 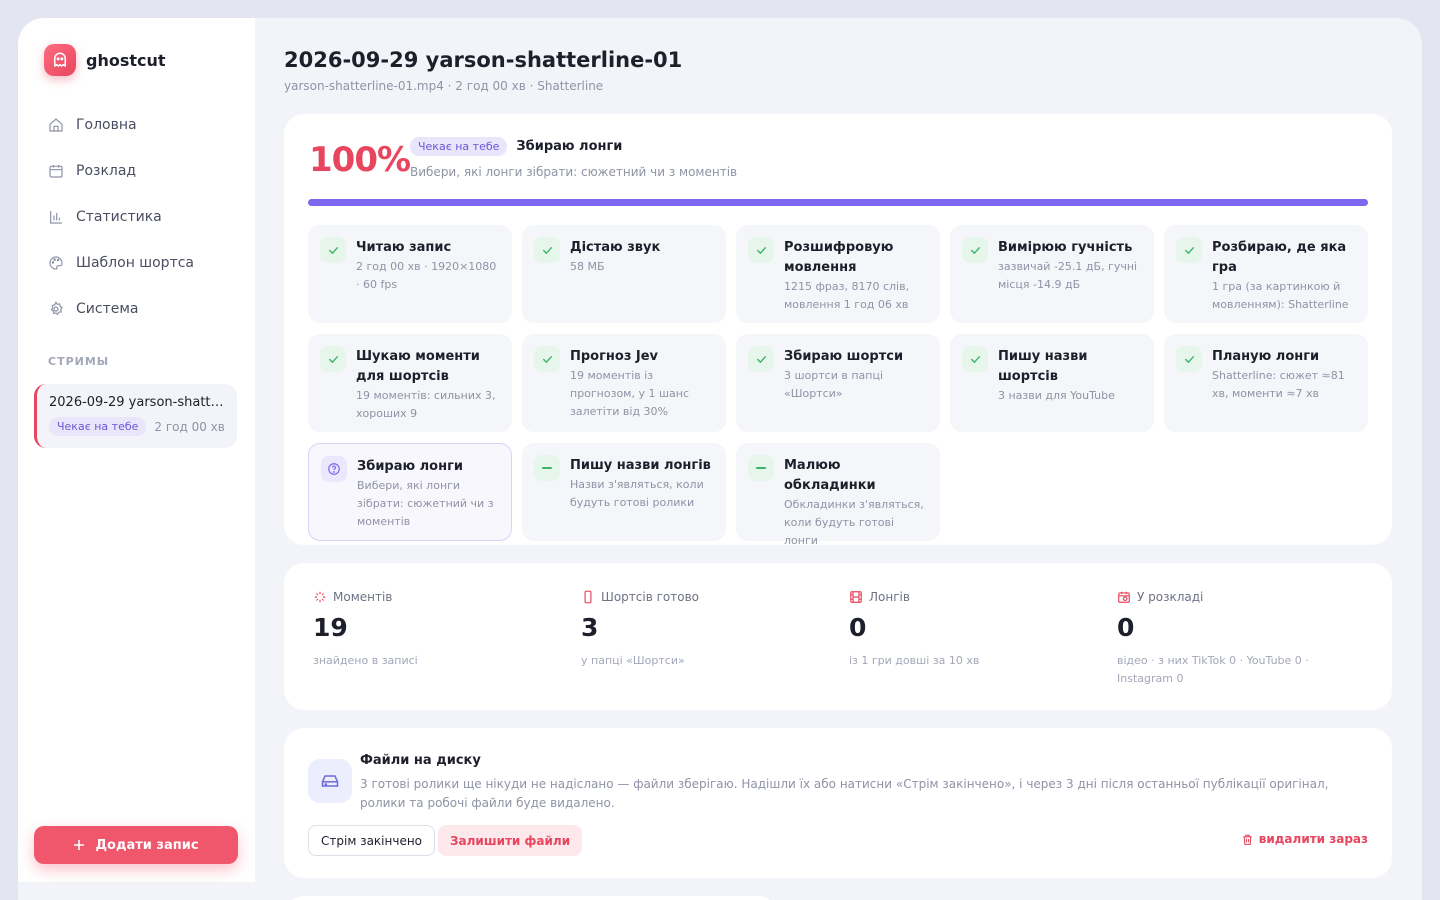 I want to click on nav-item-statistics: Статистика, so click(x=136, y=217).